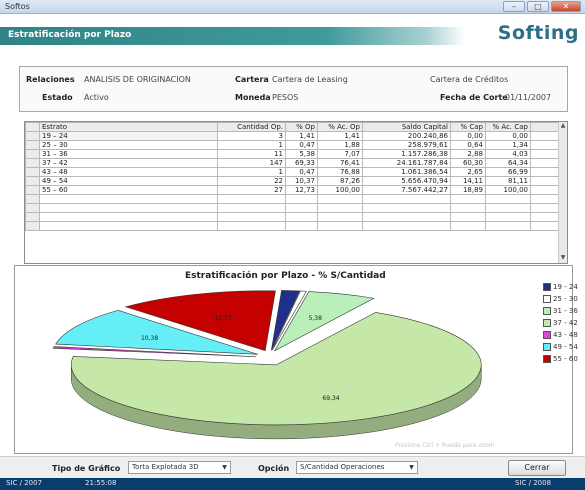  Describe the element at coordinates (179, 467) in the screenshot. I see `tipo-grafico-select: Torta Explotada 3D ▼` at that location.